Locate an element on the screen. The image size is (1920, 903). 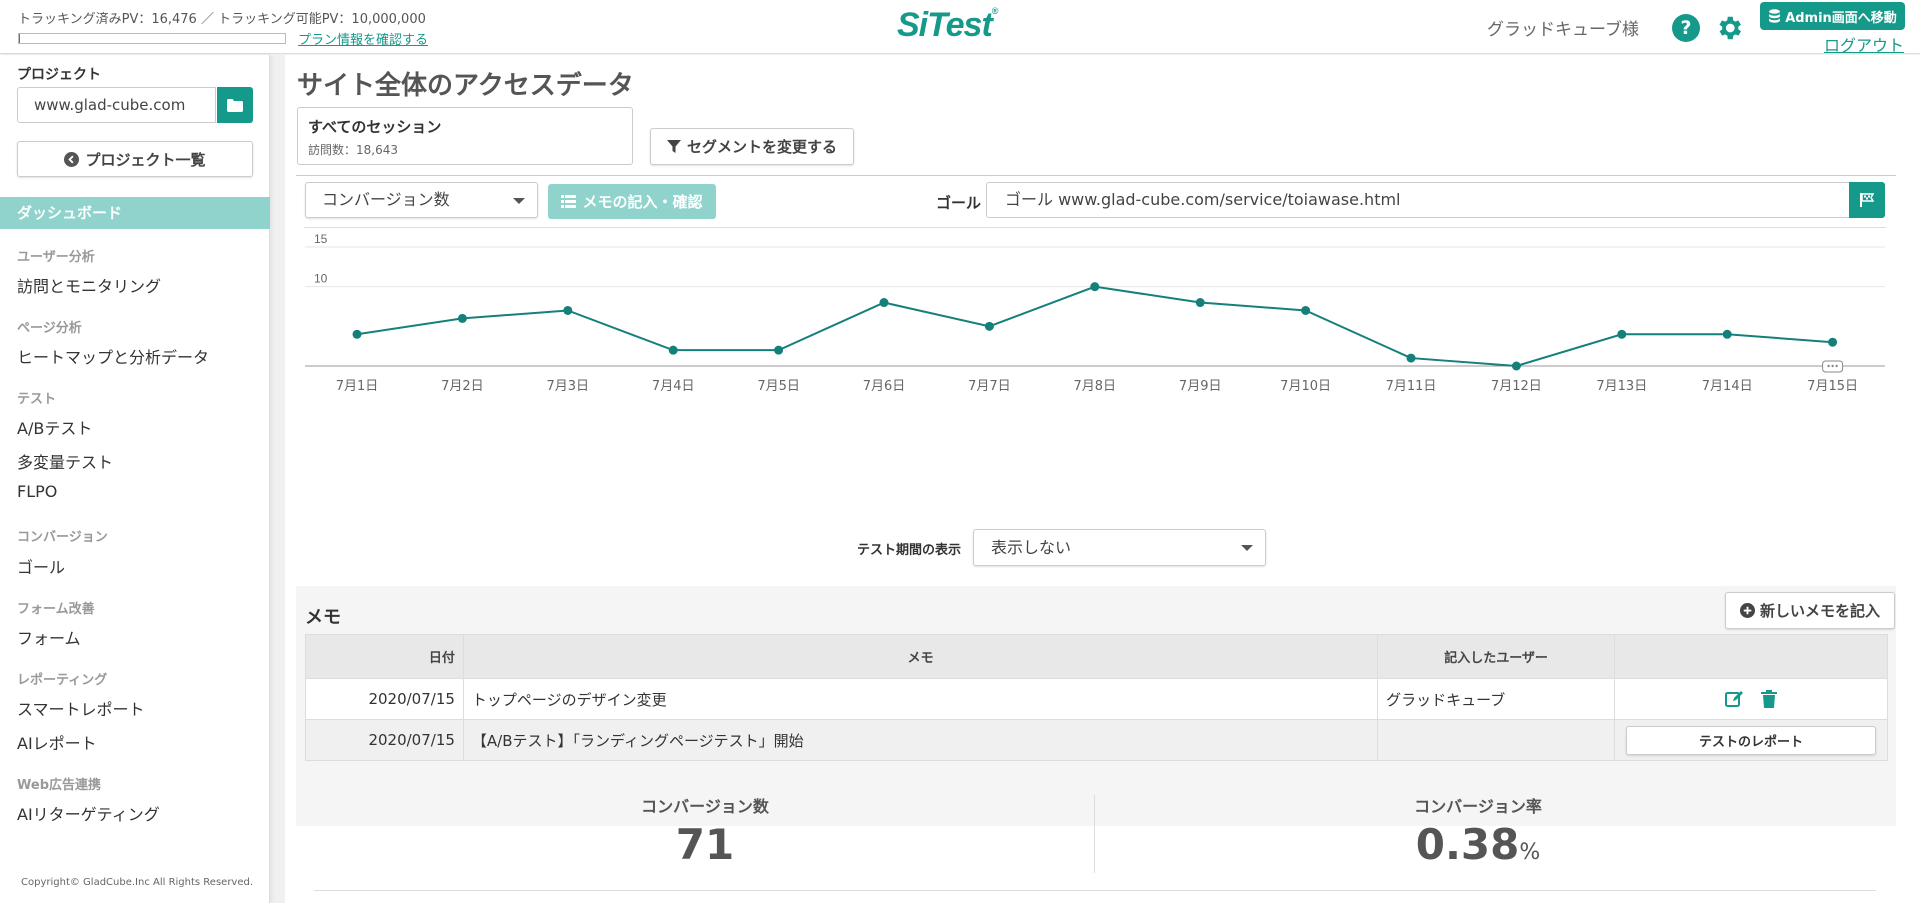
x-tick-label: 7月3日 is located at coordinates (568, 386).